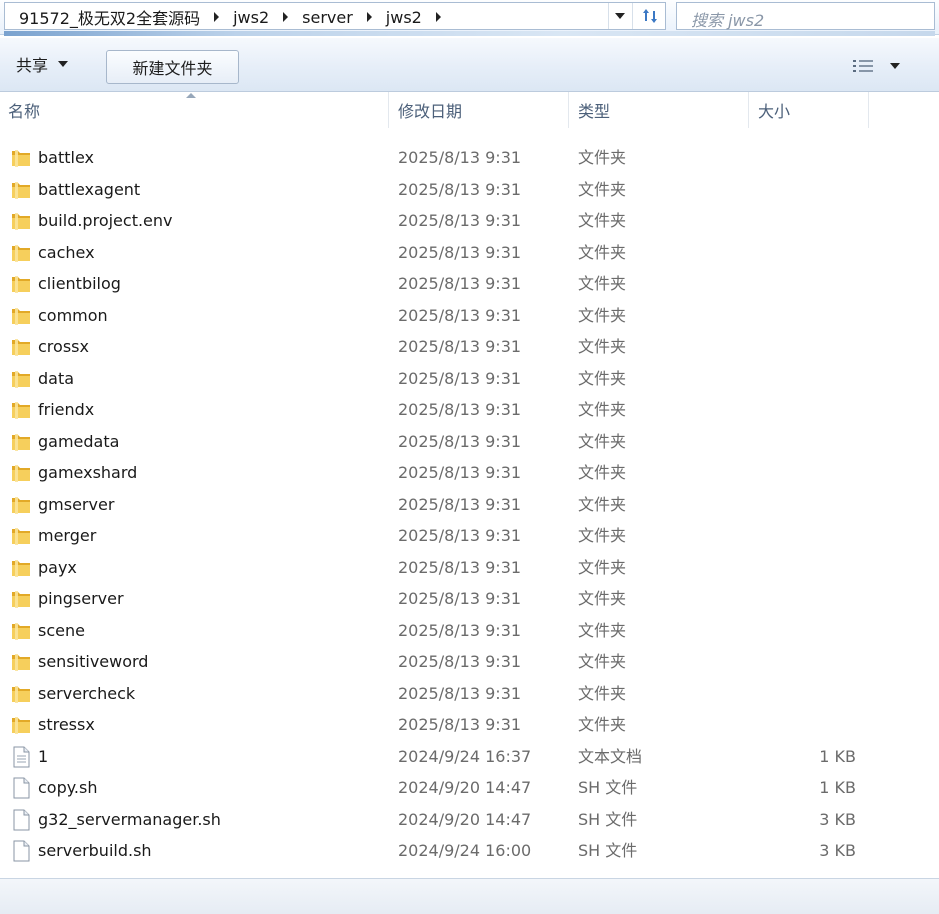 This screenshot has width=939, height=914. I want to click on search-box: 搜索 jws2, so click(805, 16).